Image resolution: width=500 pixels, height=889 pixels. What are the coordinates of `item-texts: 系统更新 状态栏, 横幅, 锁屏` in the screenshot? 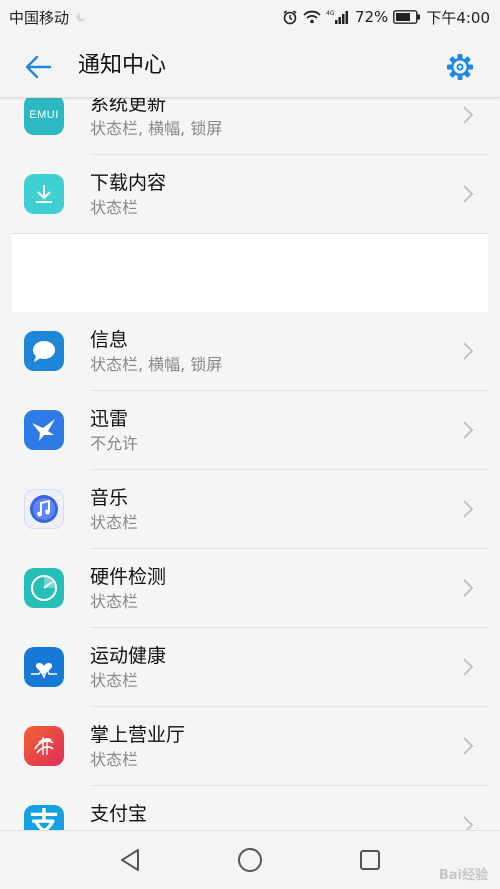 It's located at (156, 119).